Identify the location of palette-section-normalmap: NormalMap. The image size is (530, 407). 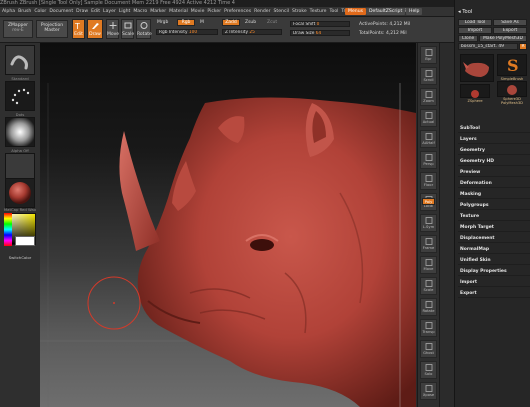
(494, 249).